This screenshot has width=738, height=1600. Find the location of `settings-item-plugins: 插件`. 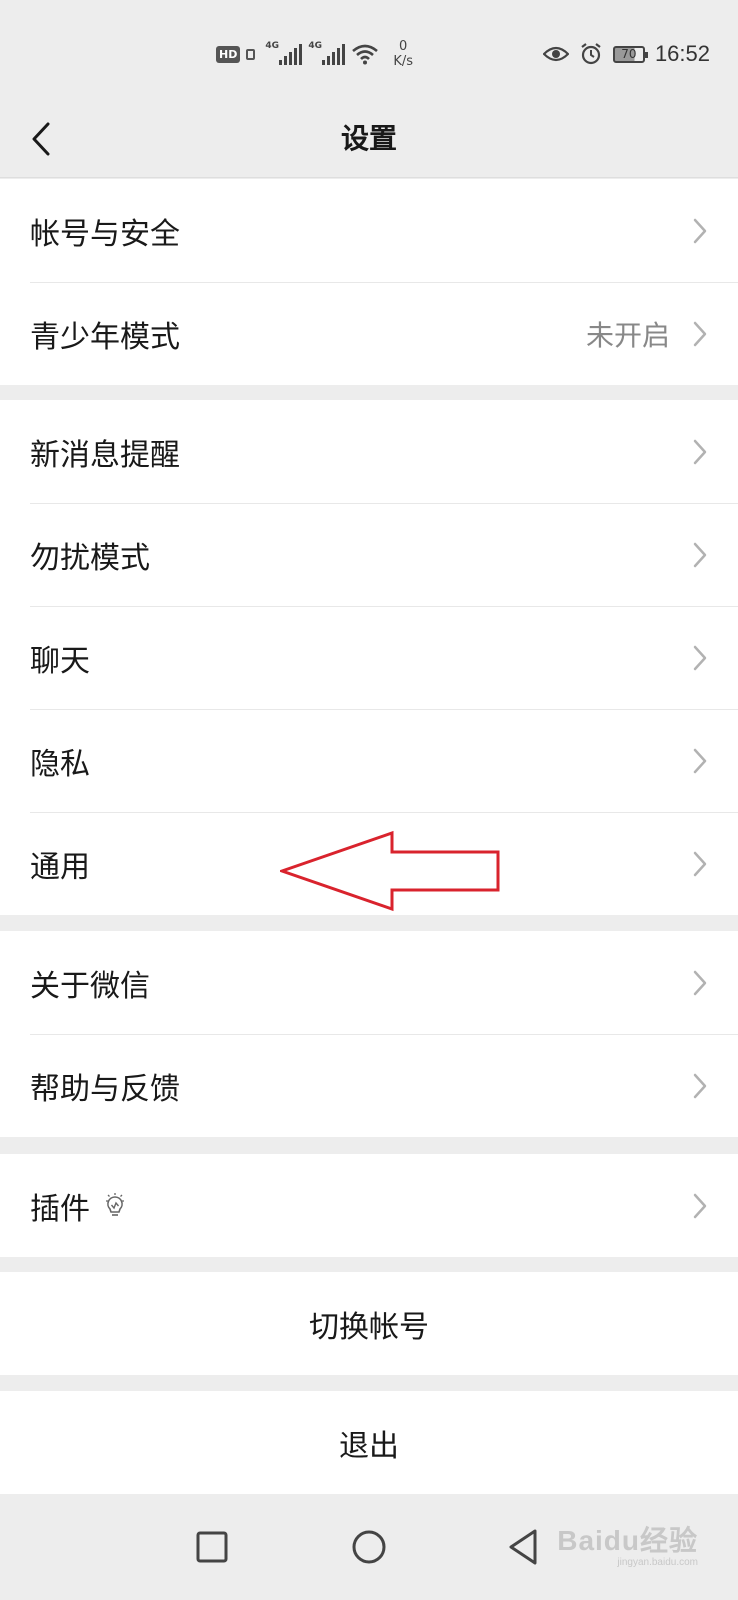

settings-item-plugins: 插件 is located at coordinates (369, 1205).